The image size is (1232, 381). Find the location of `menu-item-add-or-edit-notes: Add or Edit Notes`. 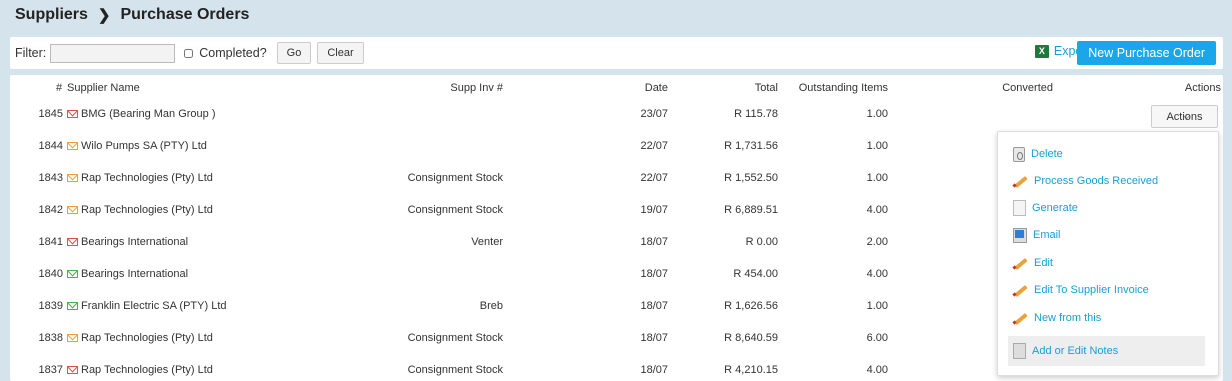

menu-item-add-or-edit-notes: Add or Edit Notes is located at coordinates (1106, 351).